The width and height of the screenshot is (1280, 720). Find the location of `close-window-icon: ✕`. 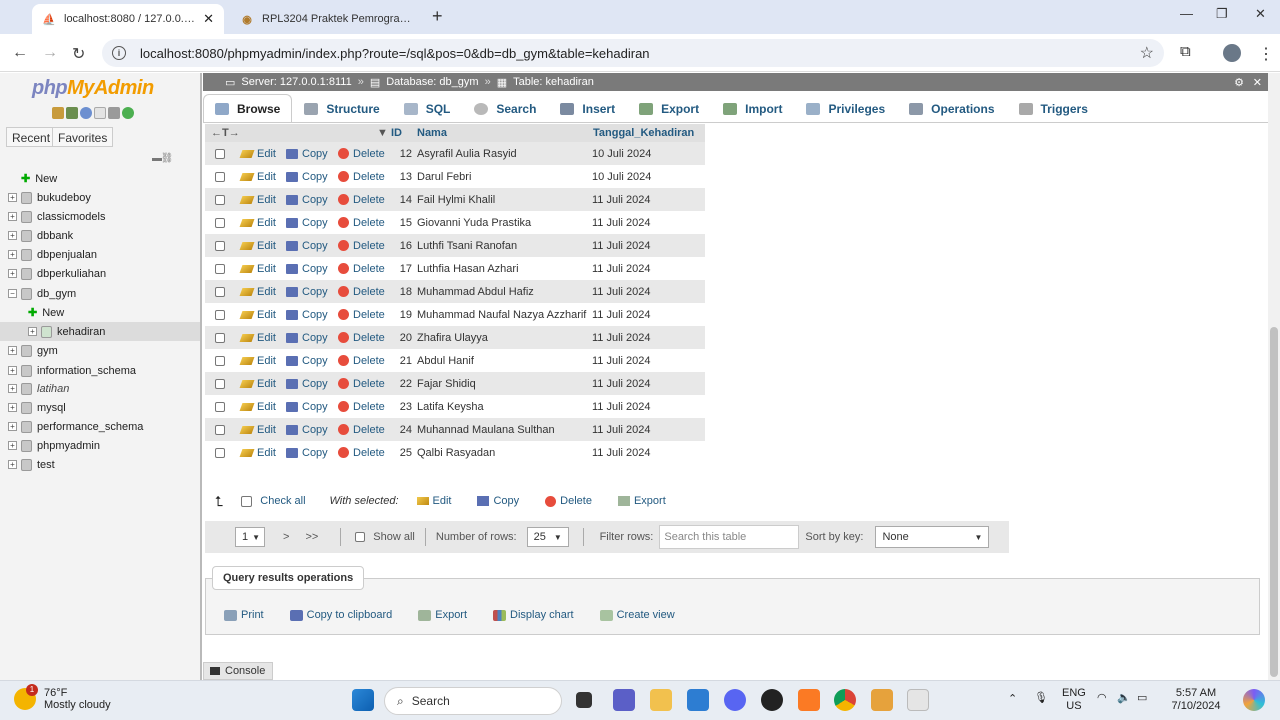

close-window-icon: ✕ is located at coordinates (1260, 14).